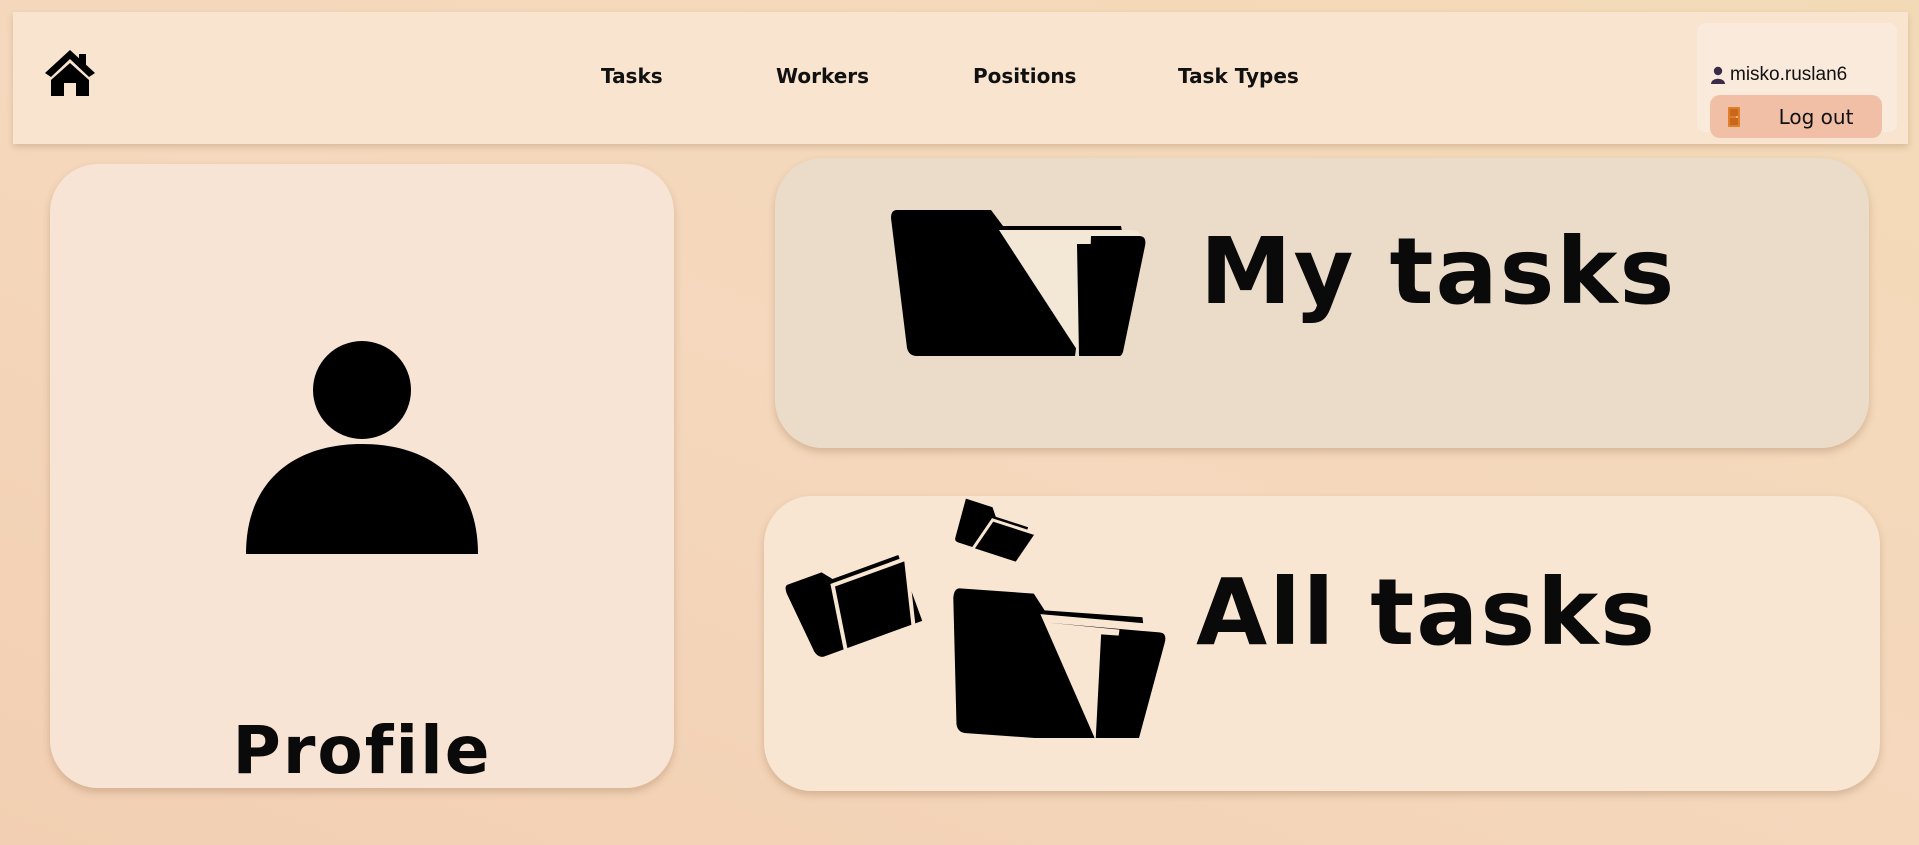  Describe the element at coordinates (362, 750) in the screenshot. I see `profile-label: Profile` at that location.